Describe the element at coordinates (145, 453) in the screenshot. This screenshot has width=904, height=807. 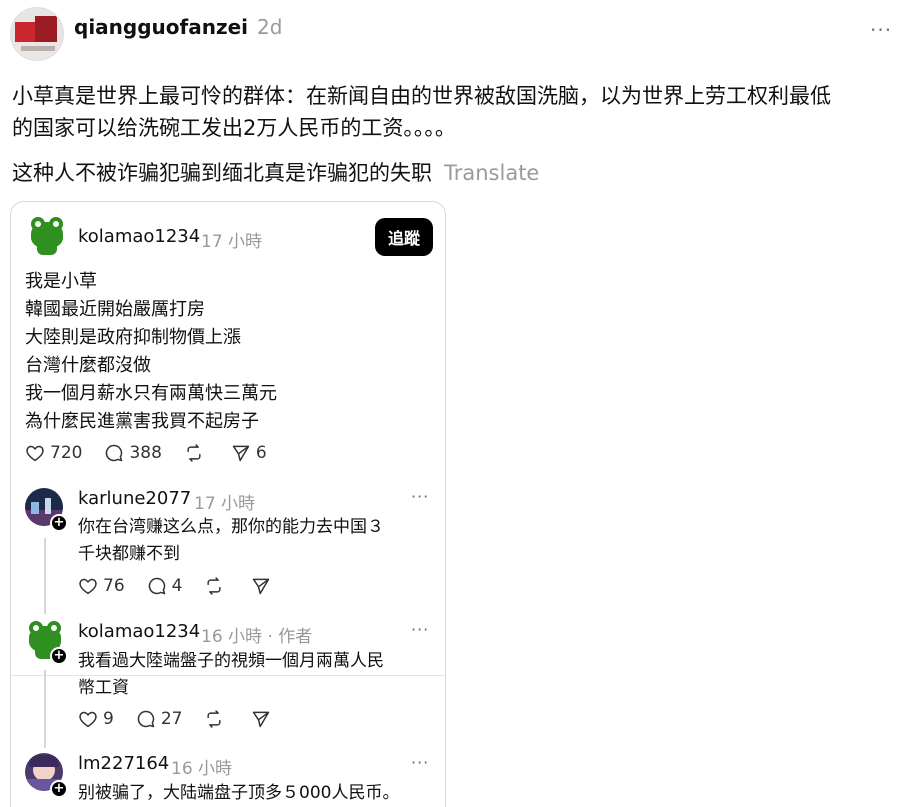
I see `comment-count: 388` at that location.